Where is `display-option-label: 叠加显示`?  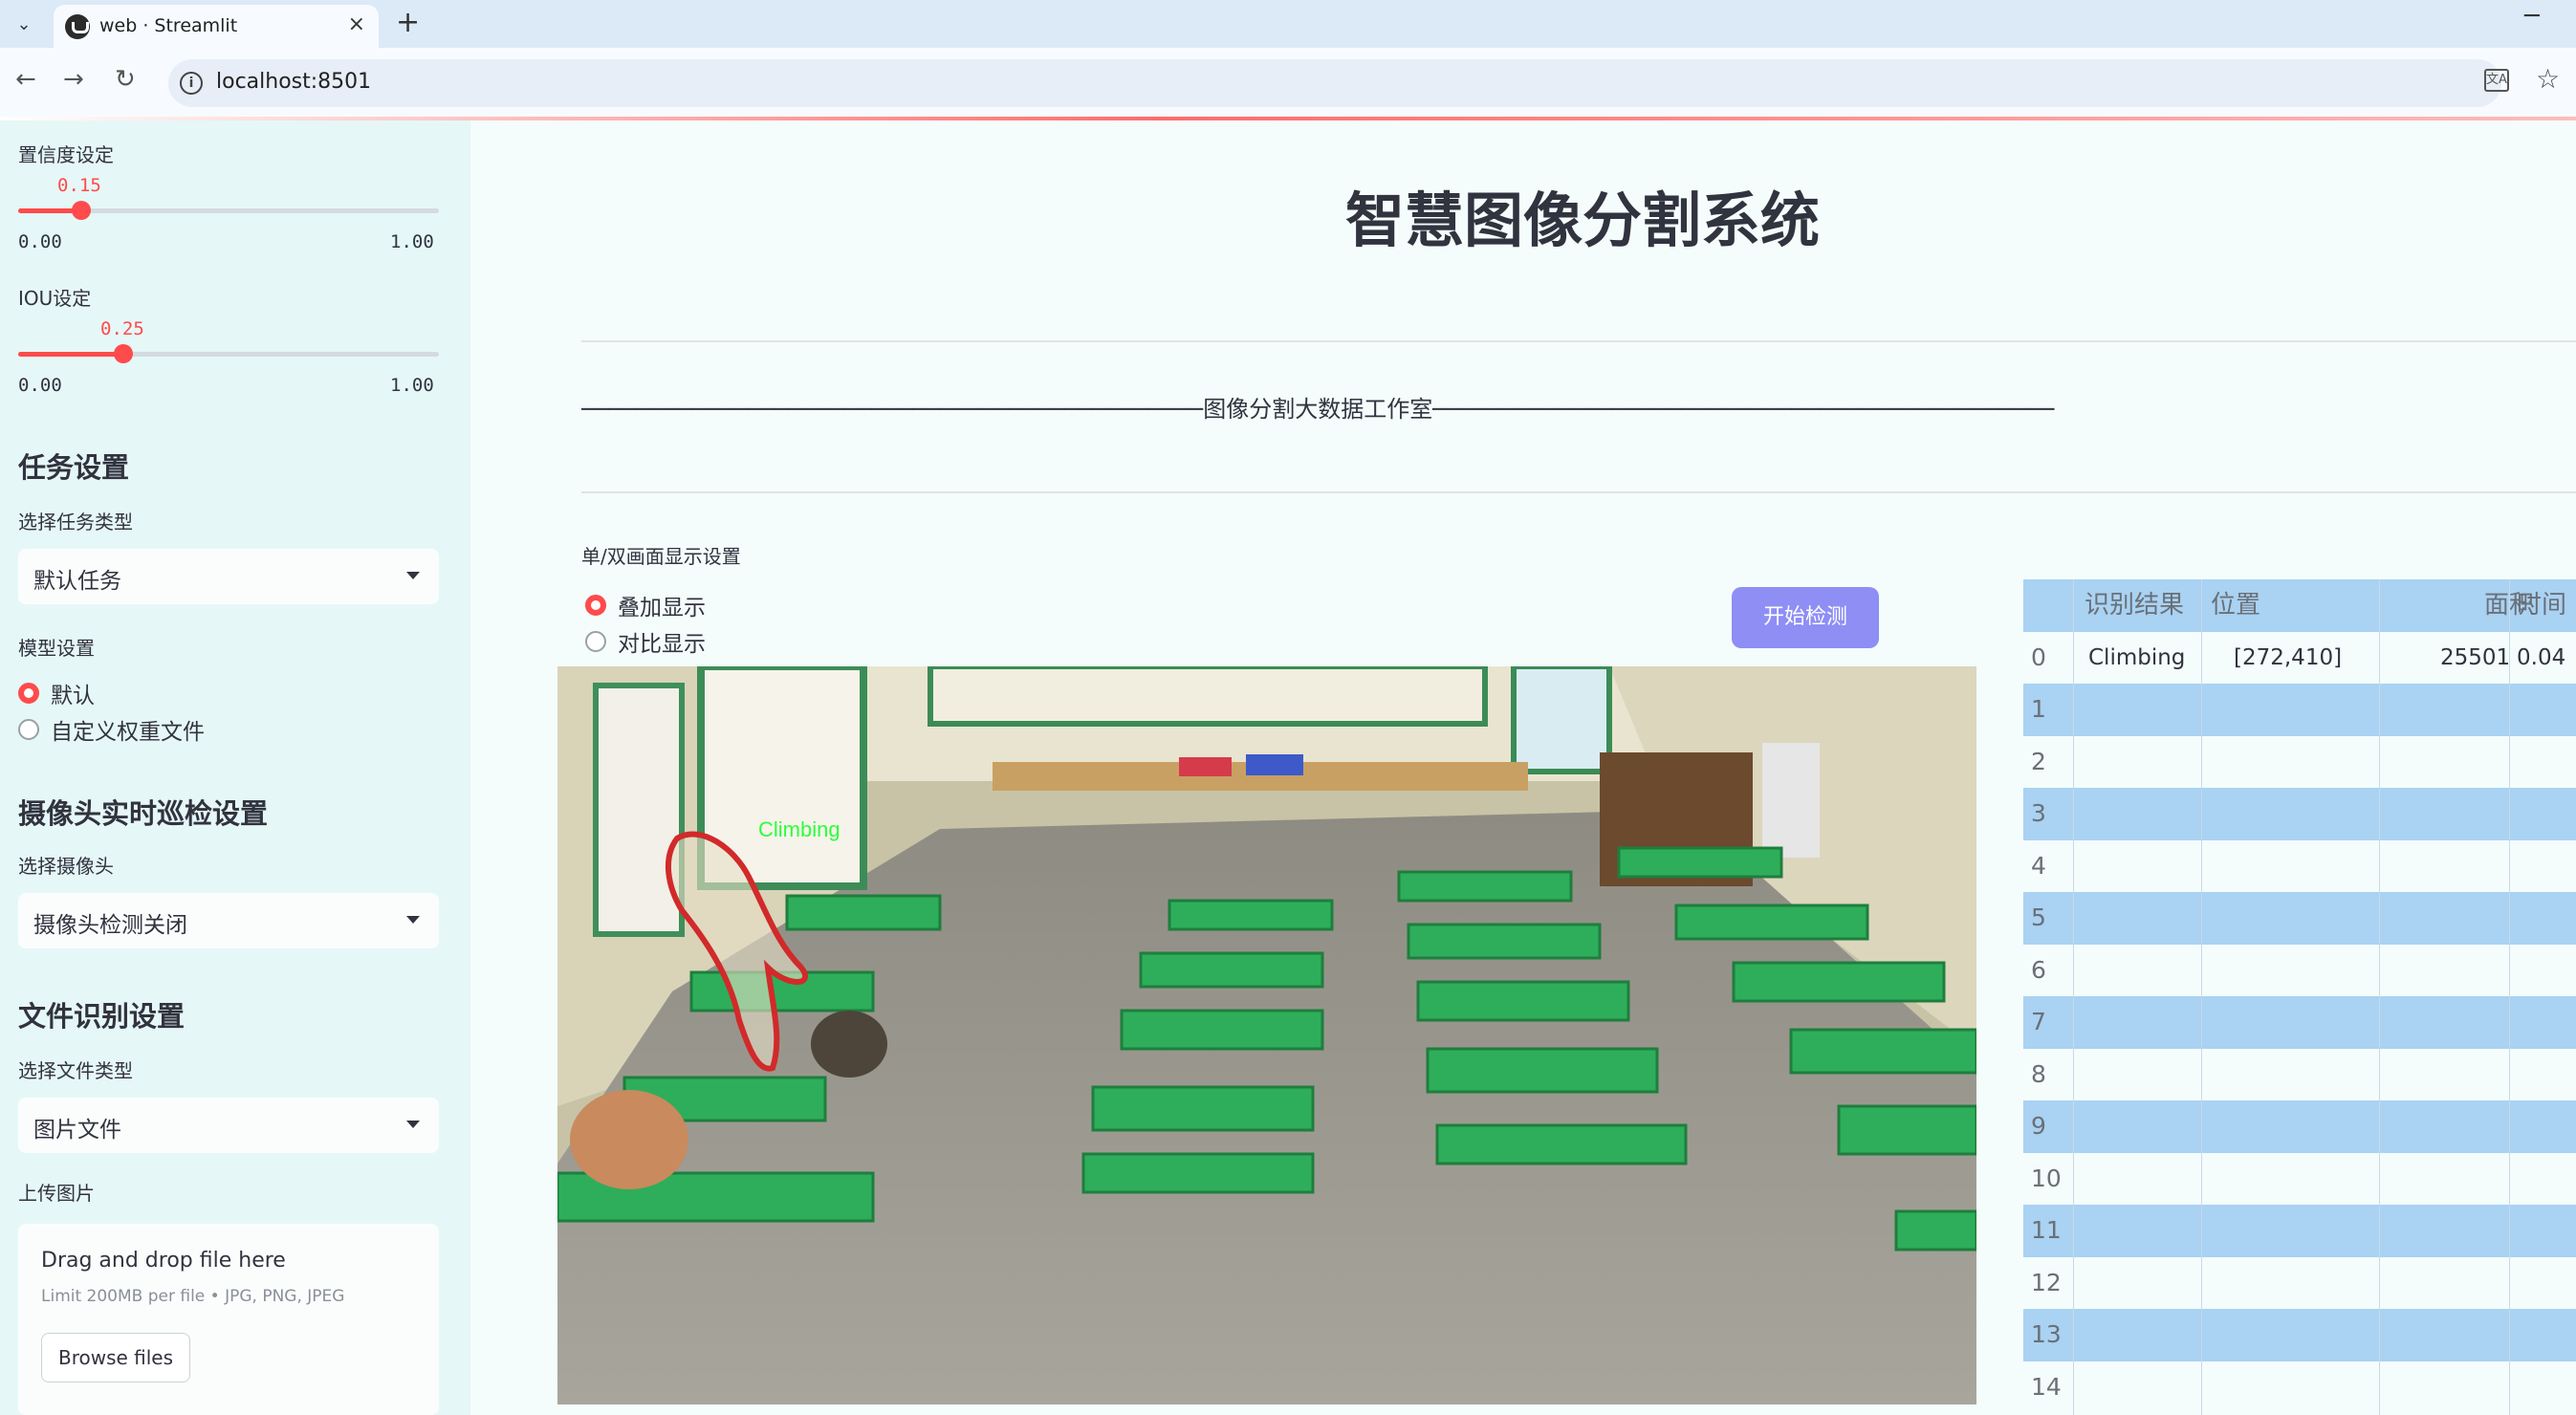
display-option-label: 叠加显示 is located at coordinates (662, 608).